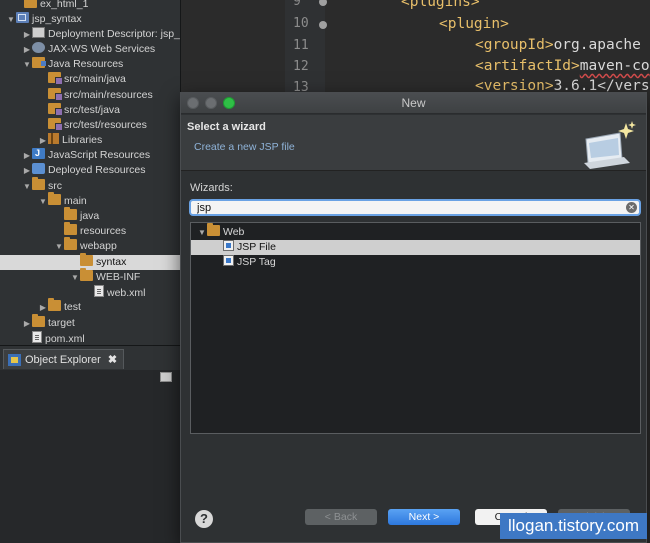 Image resolution: width=650 pixels, height=543 pixels. What do you see at coordinates (90, 338) in the screenshot?
I see `tree-item-pom-xml: pom.xml` at bounding box center [90, 338].